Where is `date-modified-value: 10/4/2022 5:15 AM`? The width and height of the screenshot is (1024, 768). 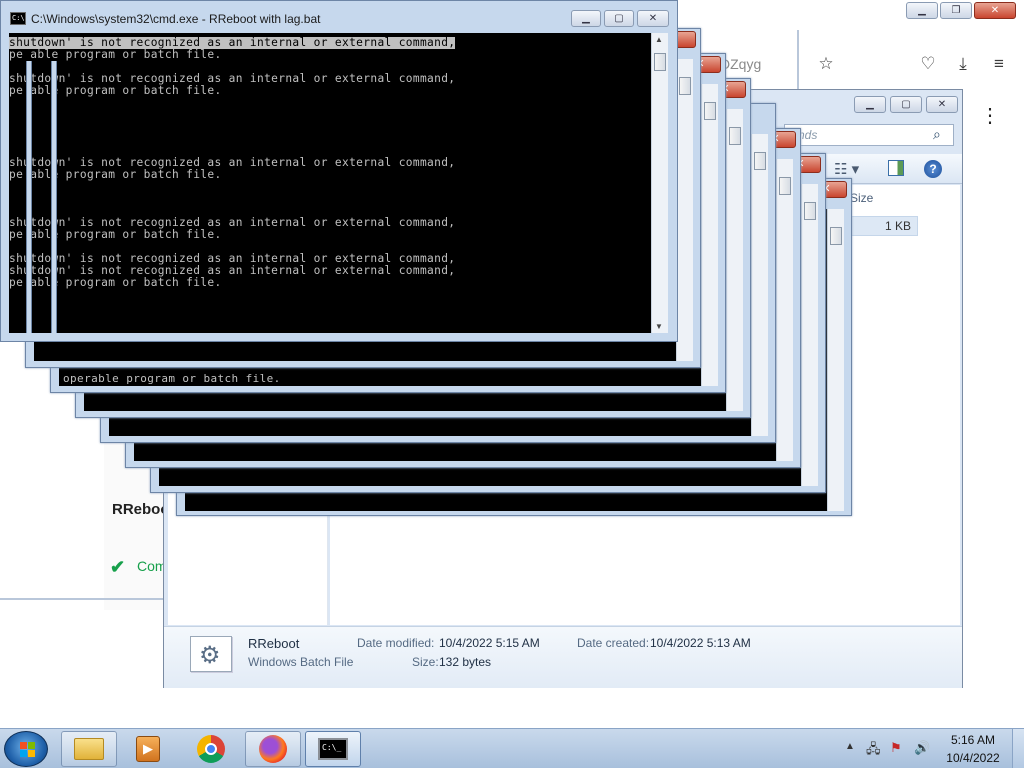
date-modified-value: 10/4/2022 5:15 AM is located at coordinates (489, 643).